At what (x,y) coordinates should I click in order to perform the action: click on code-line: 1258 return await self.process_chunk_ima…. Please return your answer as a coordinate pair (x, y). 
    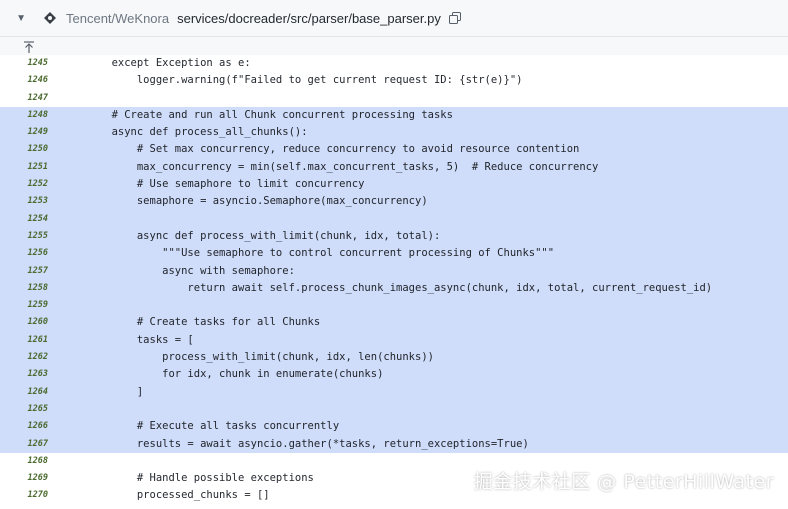
    Looking at the image, I should click on (394, 288).